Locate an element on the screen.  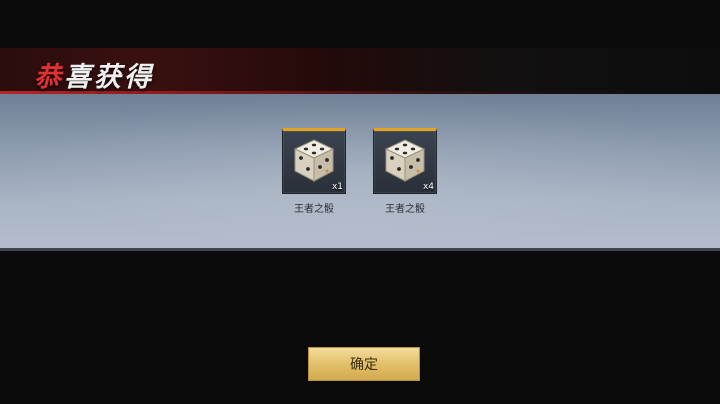
title-rest: 喜获得 is located at coordinates (109, 77).